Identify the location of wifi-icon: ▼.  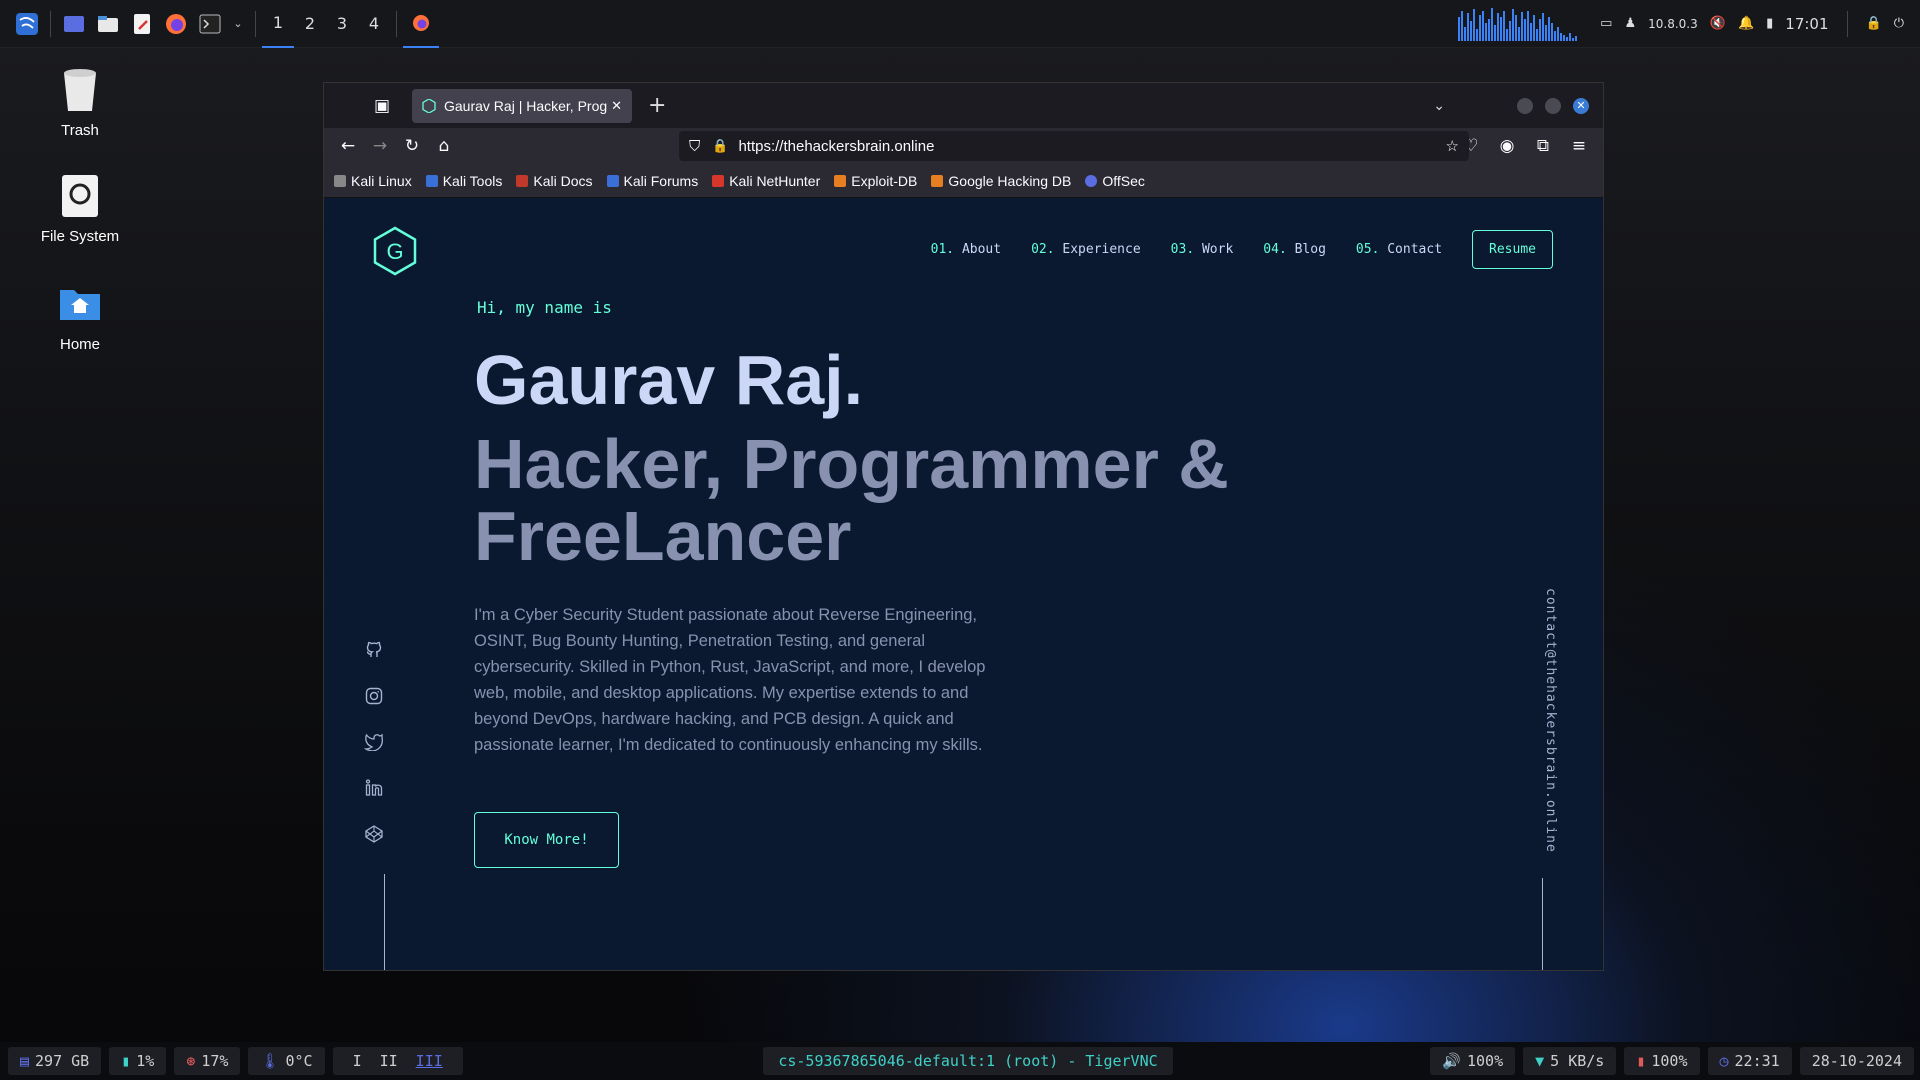
(1540, 1061).